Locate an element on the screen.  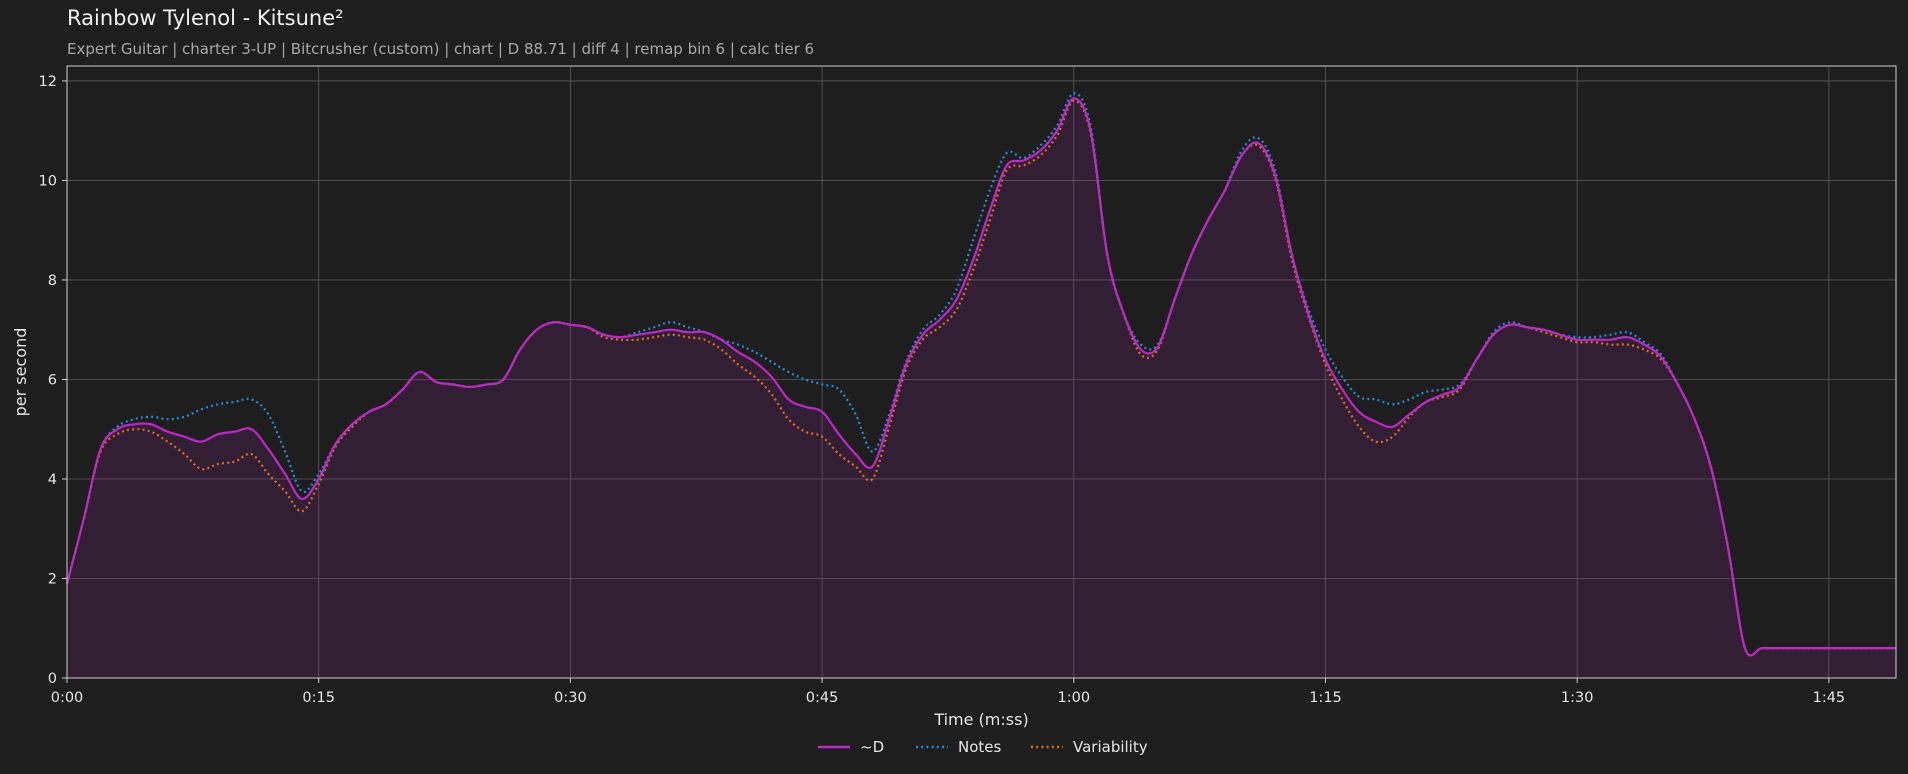
x-tick-label: 1:00 is located at coordinates (1074, 698).